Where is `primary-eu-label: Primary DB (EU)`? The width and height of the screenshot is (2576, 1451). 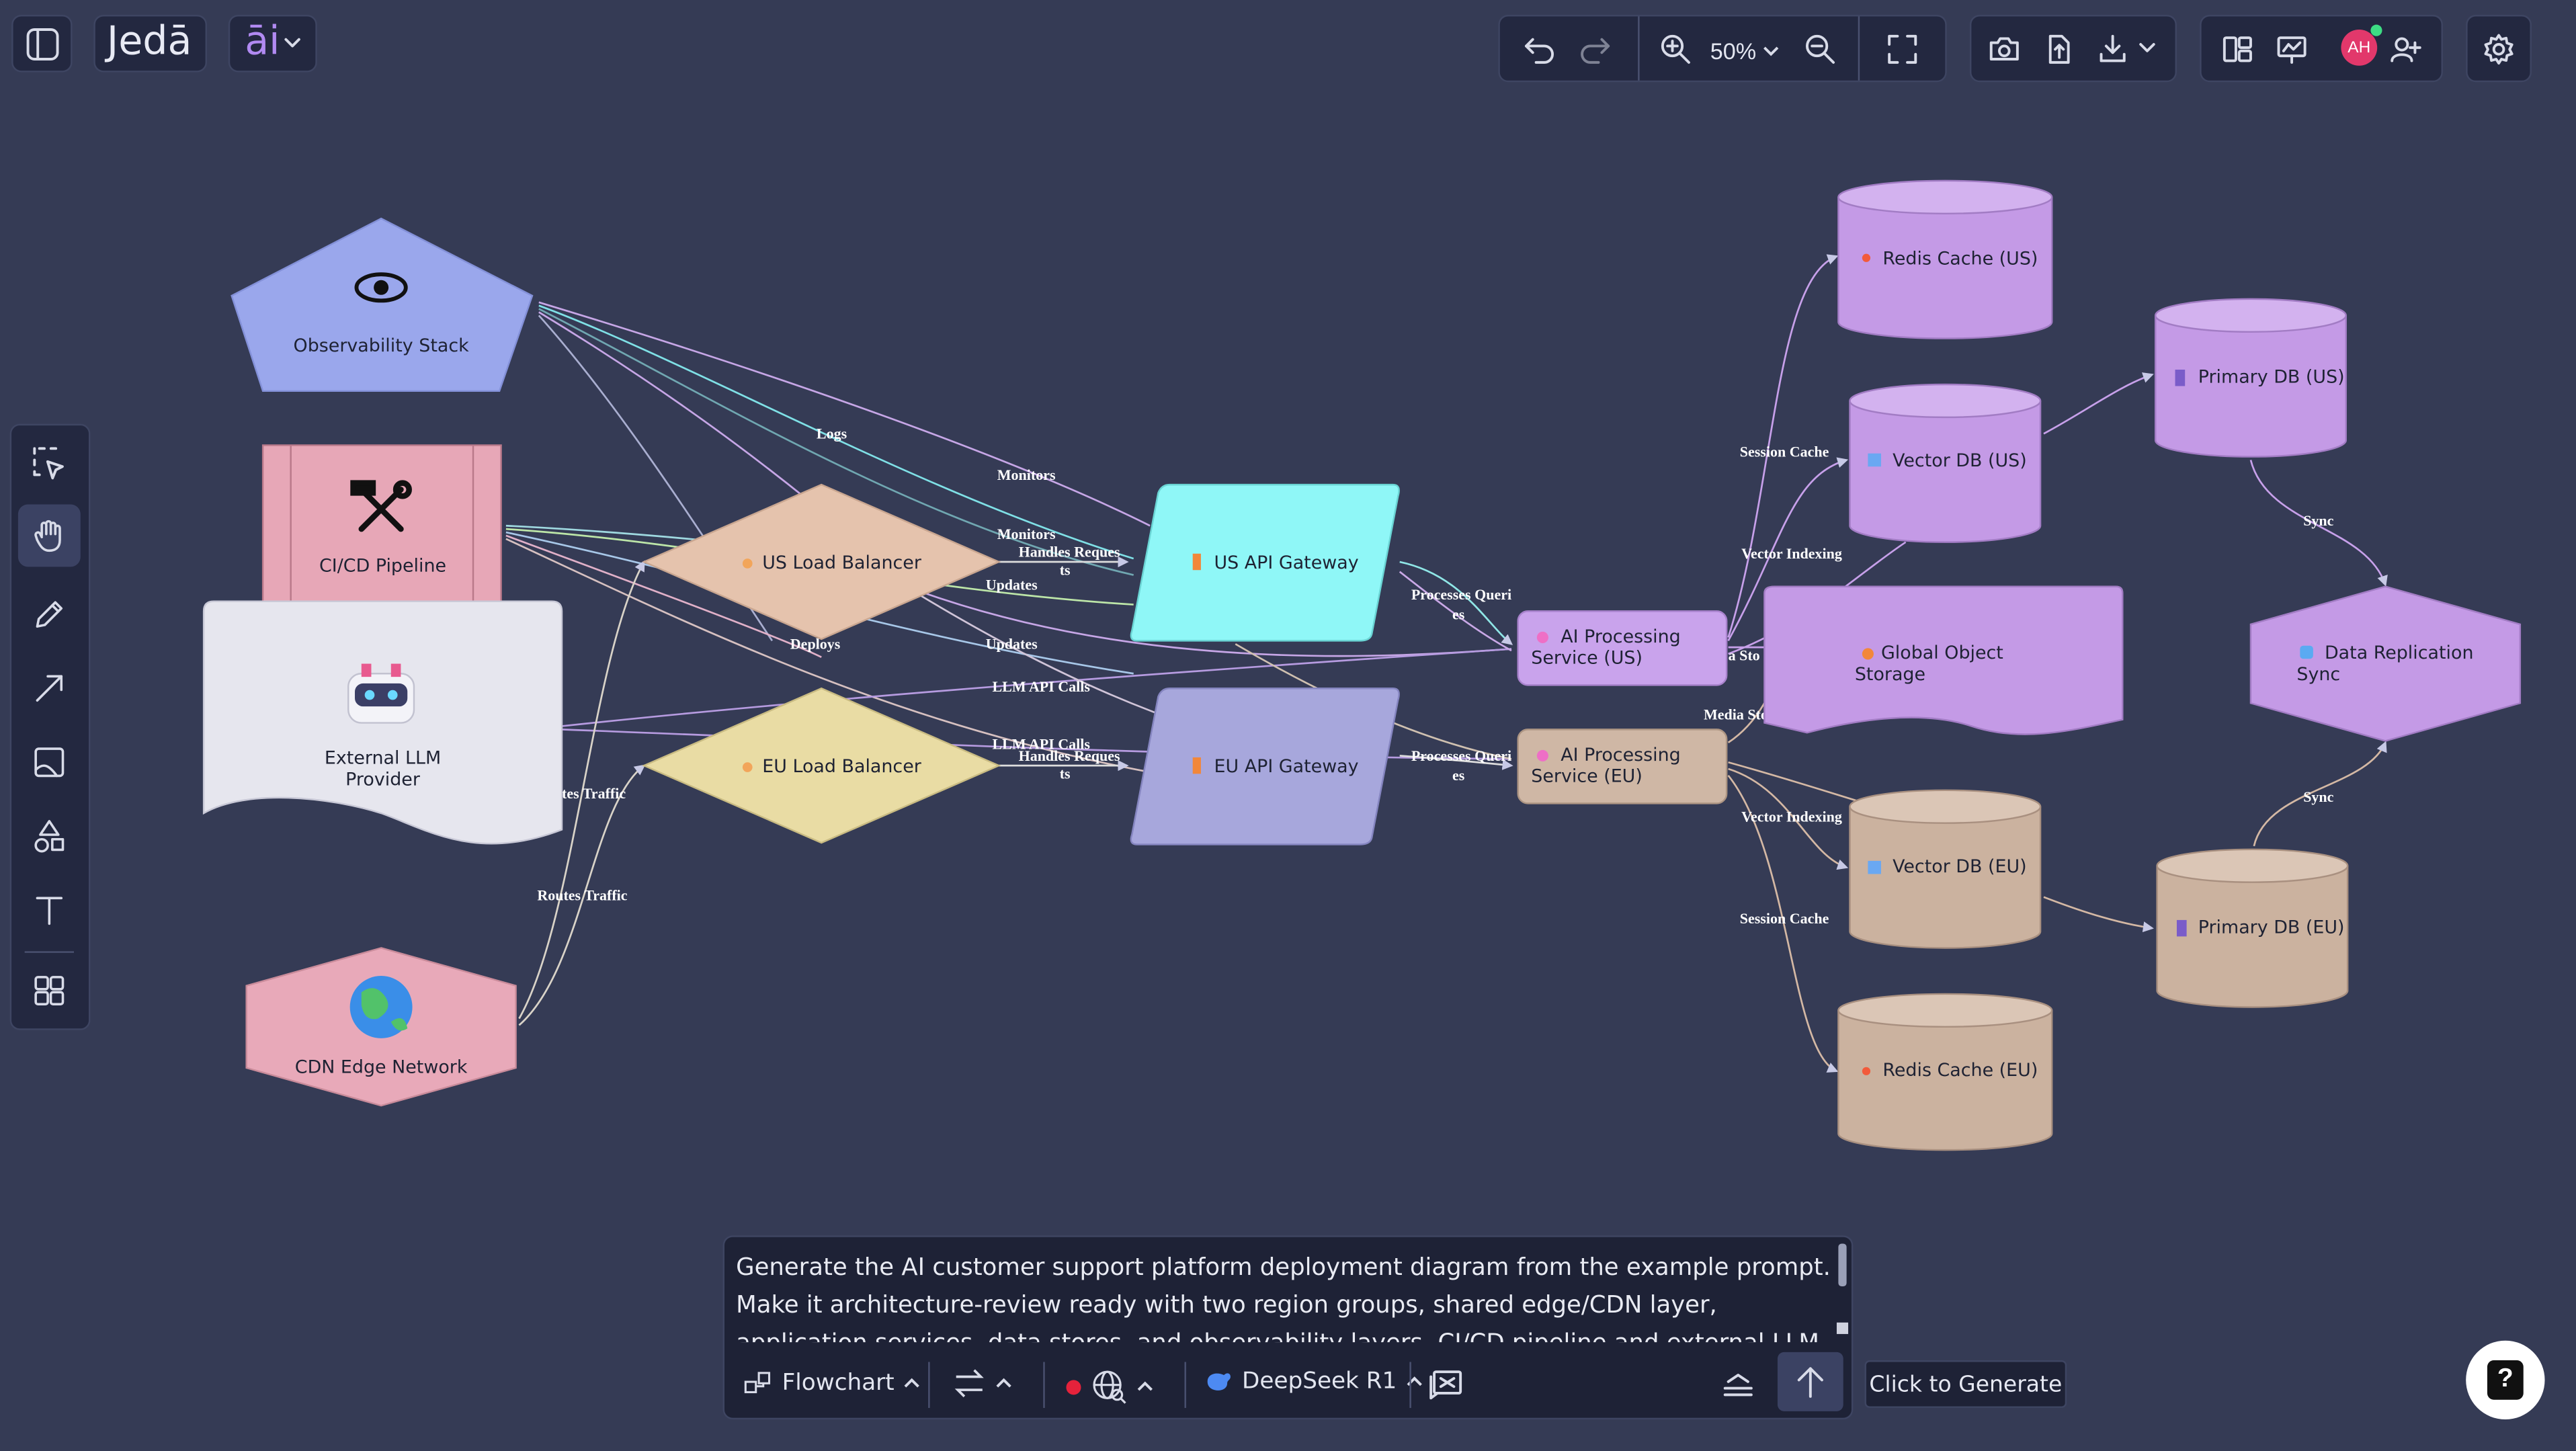
primary-eu-label: Primary DB (EU) is located at coordinates (2272, 927).